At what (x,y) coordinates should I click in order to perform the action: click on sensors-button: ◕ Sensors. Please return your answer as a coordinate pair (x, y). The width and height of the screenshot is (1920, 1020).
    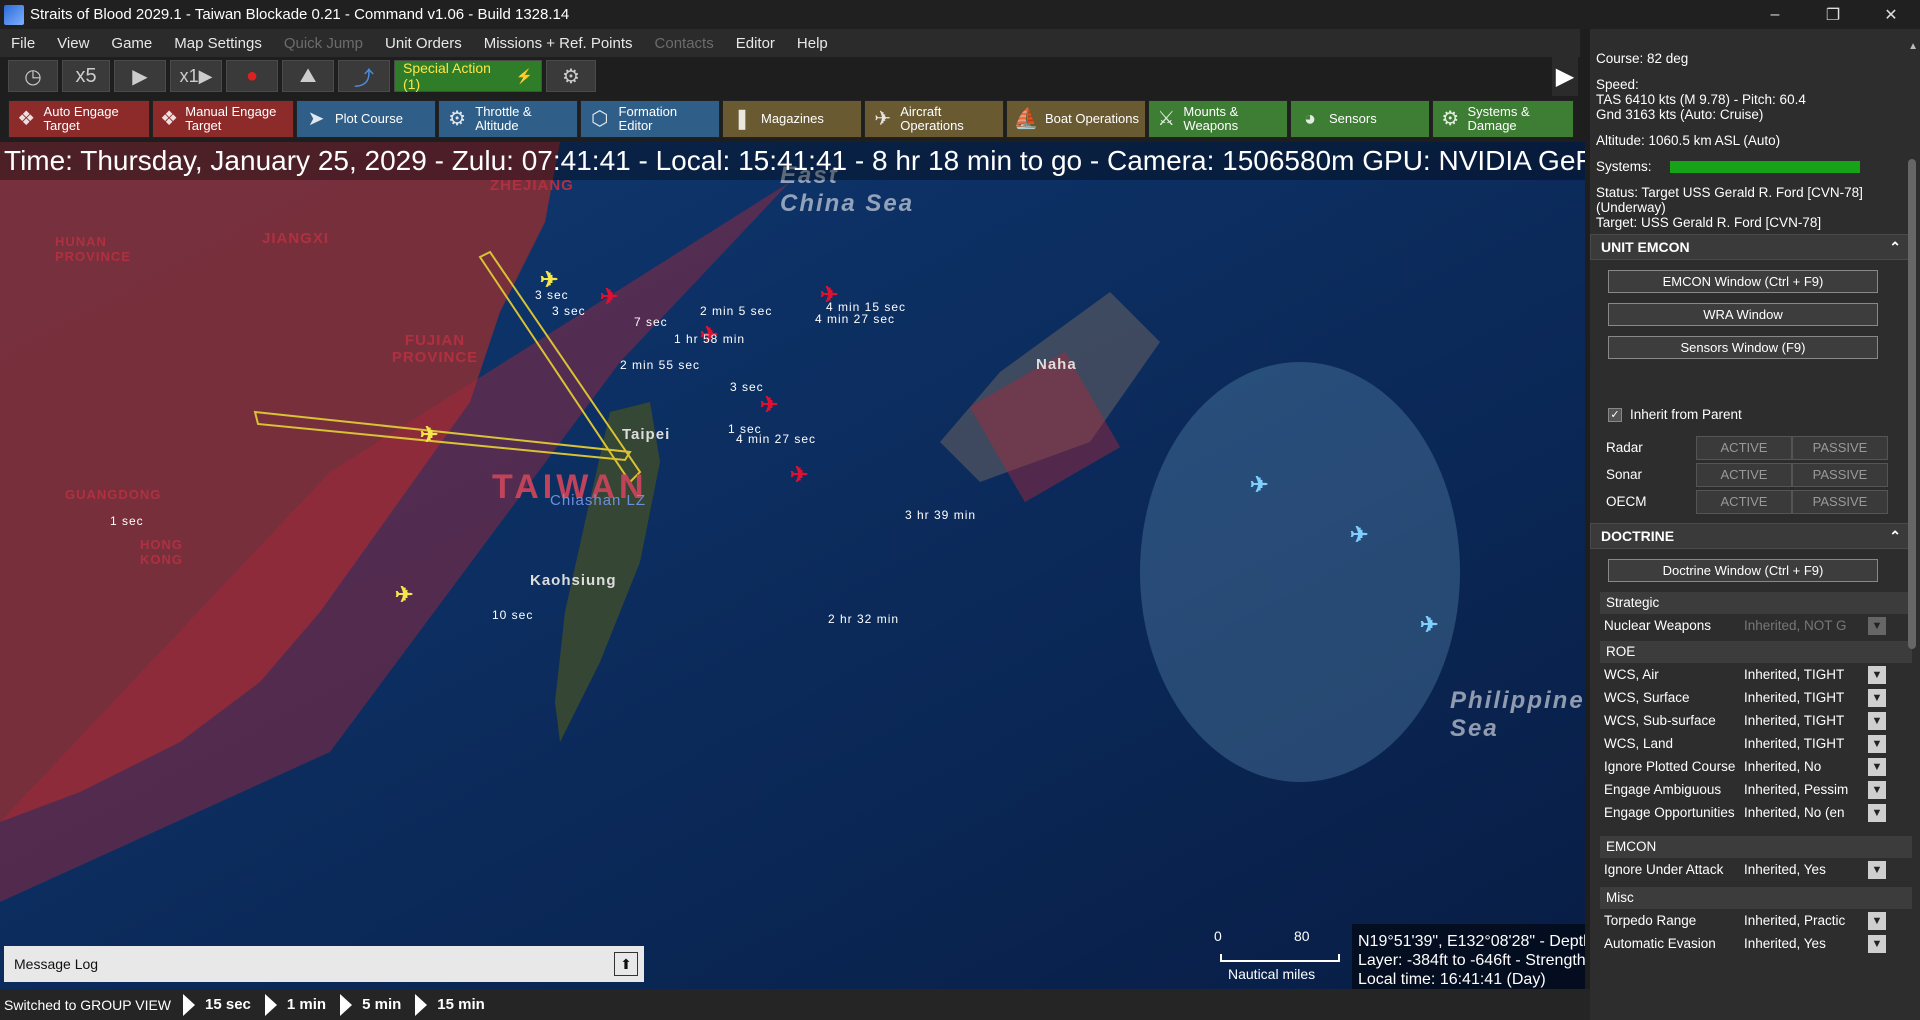
    Looking at the image, I should click on (1360, 119).